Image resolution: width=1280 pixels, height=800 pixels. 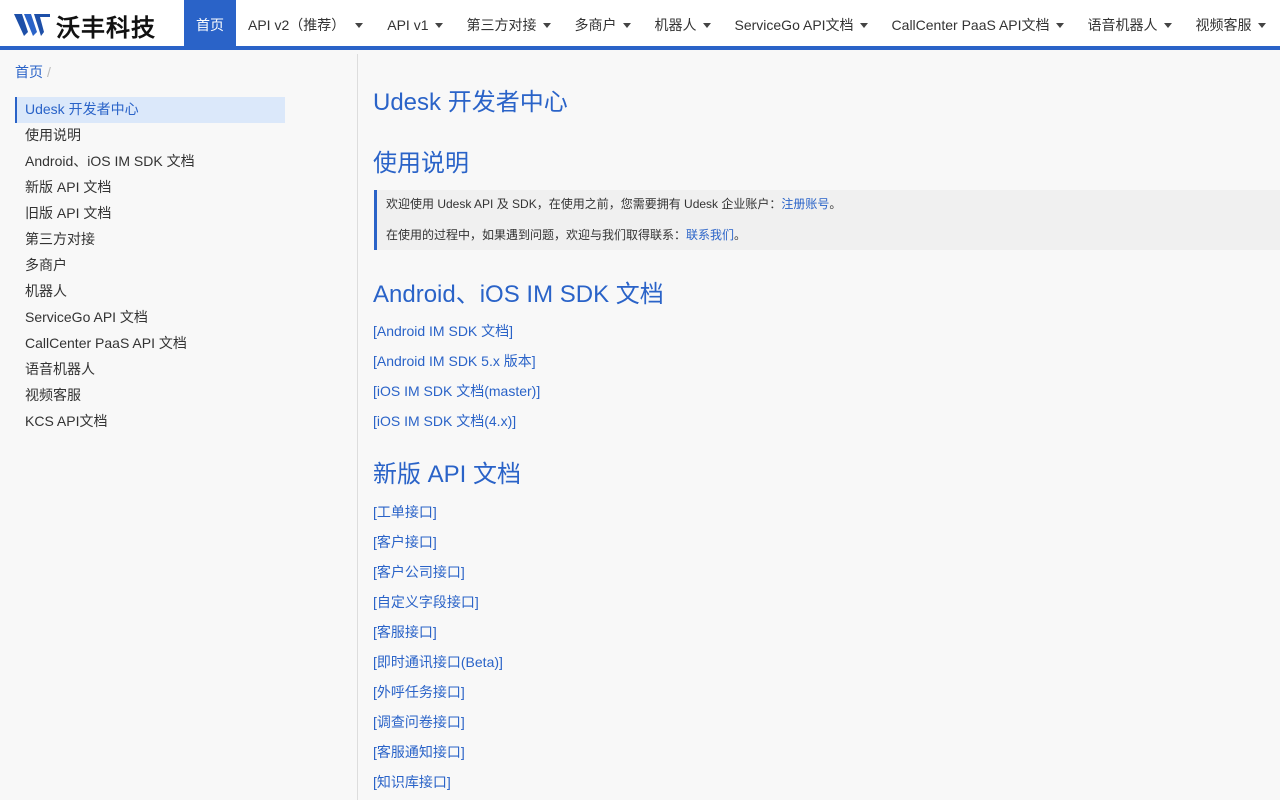 I want to click on nav-label: CallCenter PaaS API文档, so click(x=970, y=25).